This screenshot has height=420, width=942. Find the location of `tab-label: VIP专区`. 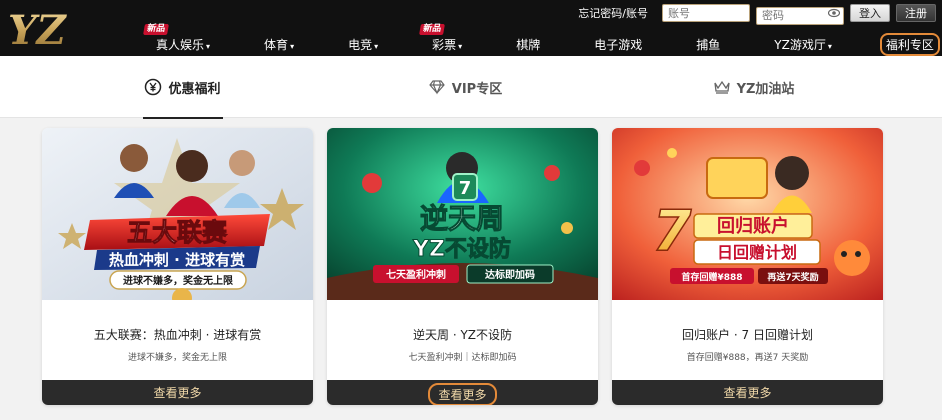

tab-label: VIP专区 is located at coordinates (477, 89).